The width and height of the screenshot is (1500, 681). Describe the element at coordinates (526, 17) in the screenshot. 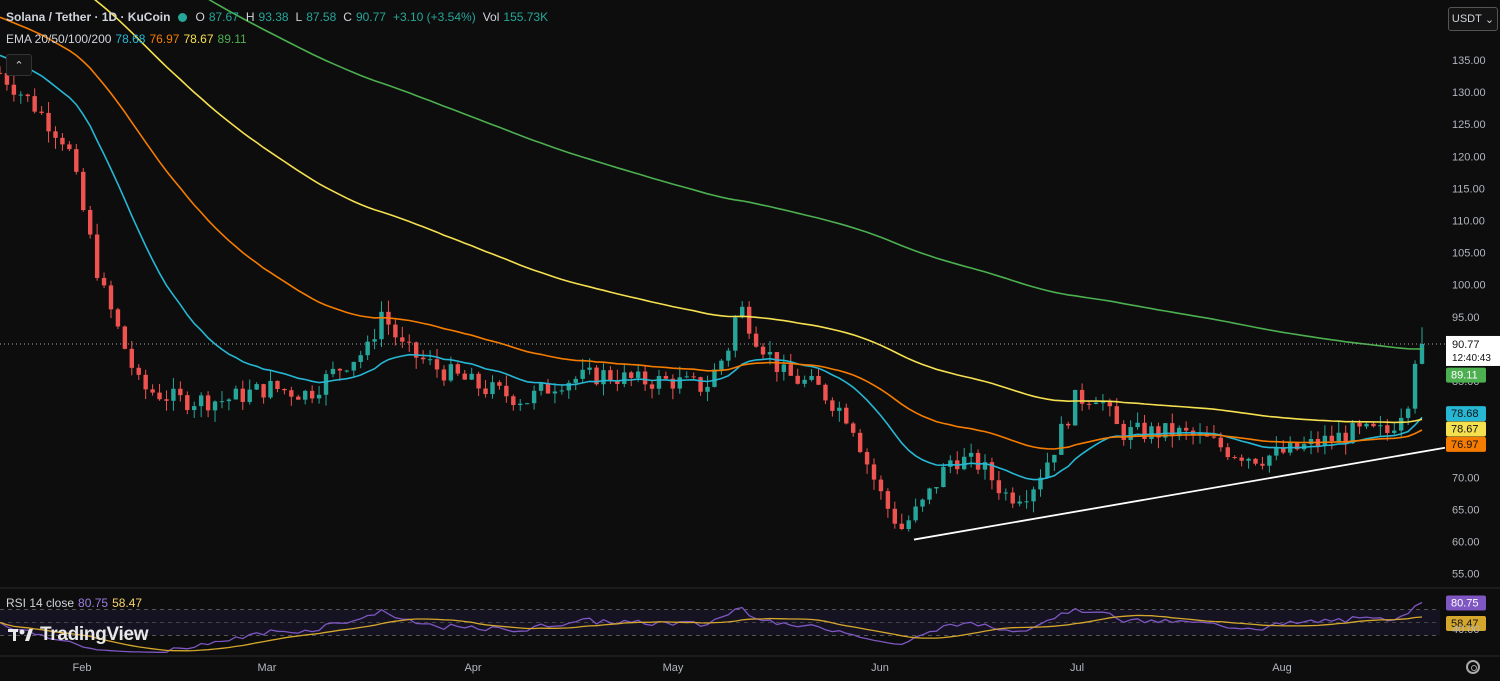

I see `volume-value: 155.73K` at that location.